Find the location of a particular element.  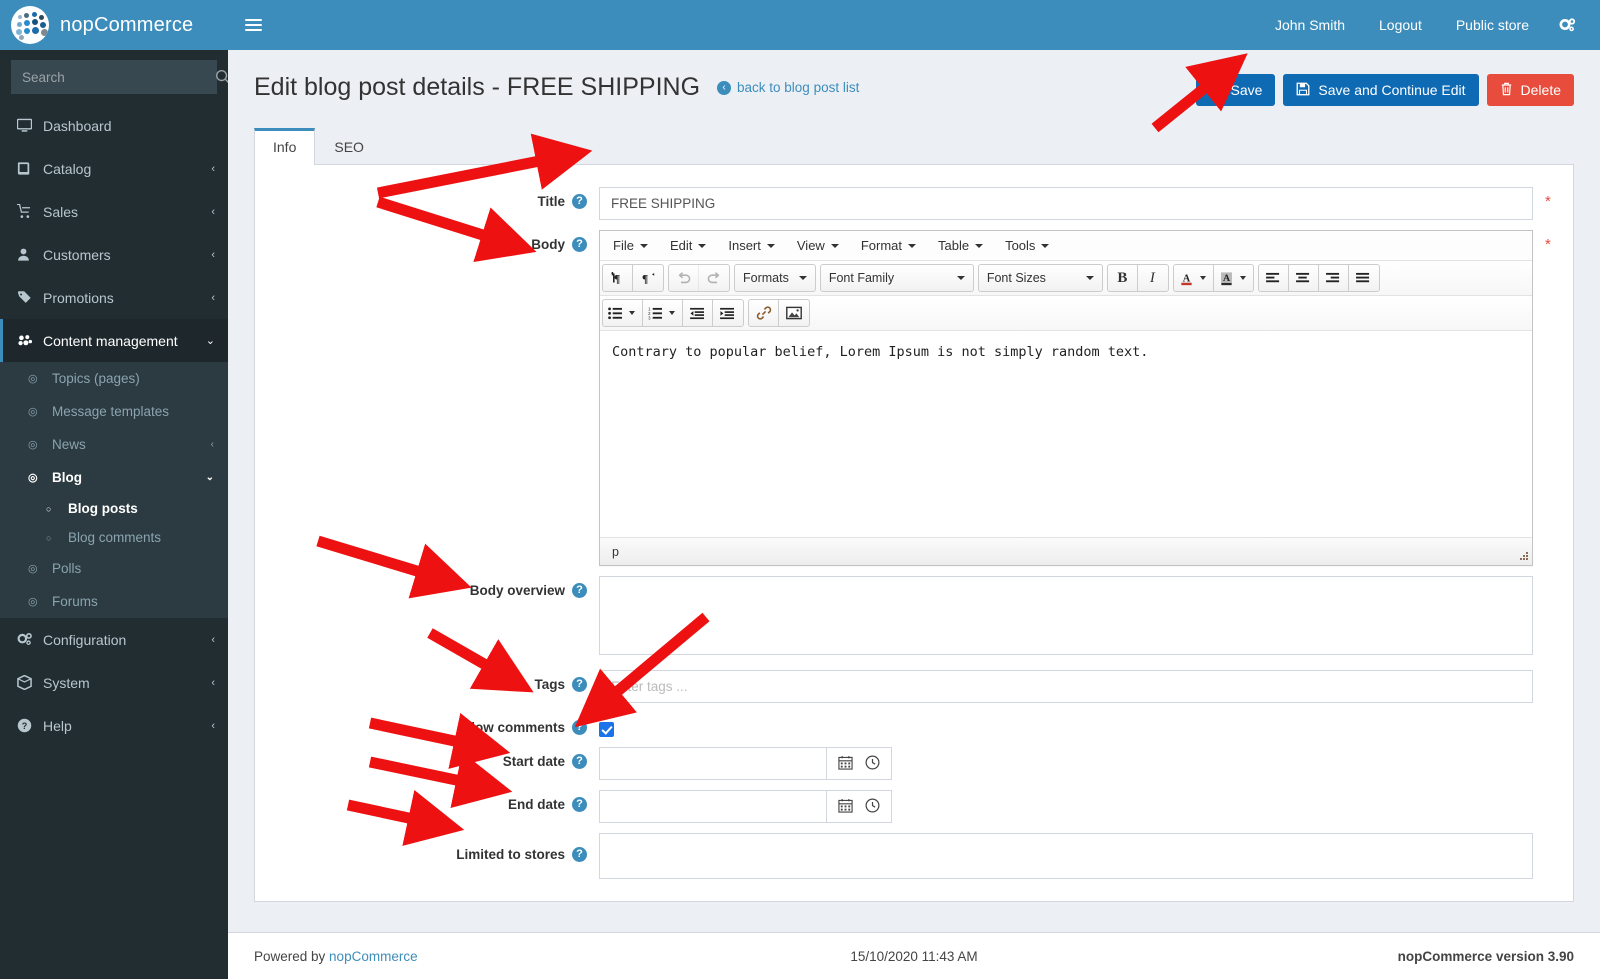

sidebar-item-message-templates: ◎ Message templates is located at coordinates (114, 411).